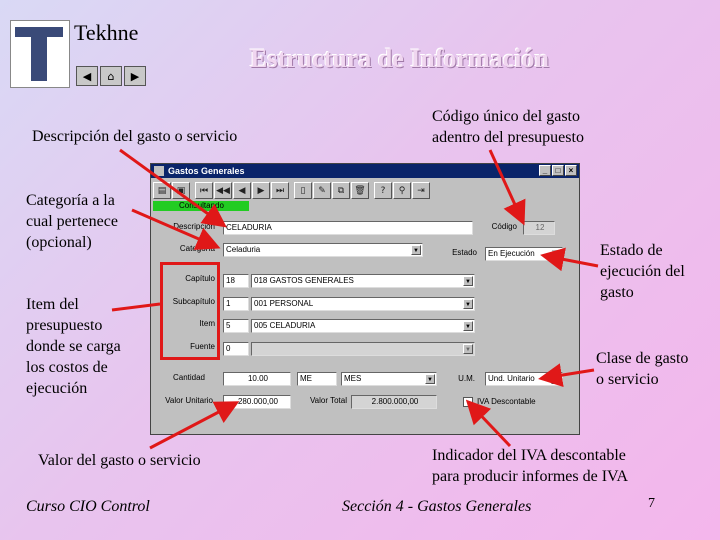 The image size is (720, 540). Describe the element at coordinates (569, 259) in the screenshot. I see `arrow-estado` at that location.